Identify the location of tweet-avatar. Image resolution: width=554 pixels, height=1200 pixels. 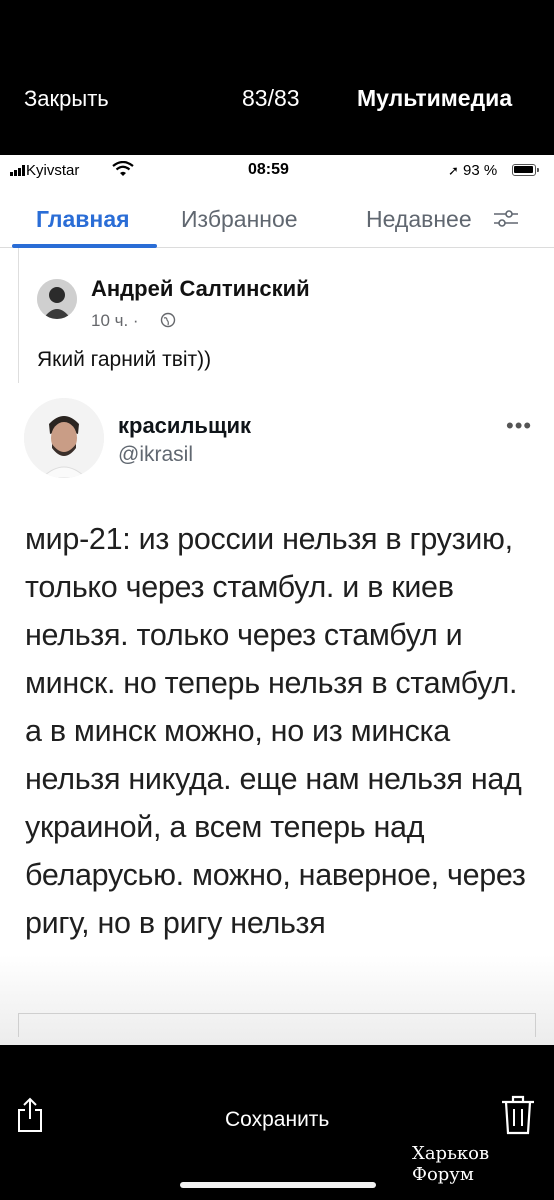
(64, 438).